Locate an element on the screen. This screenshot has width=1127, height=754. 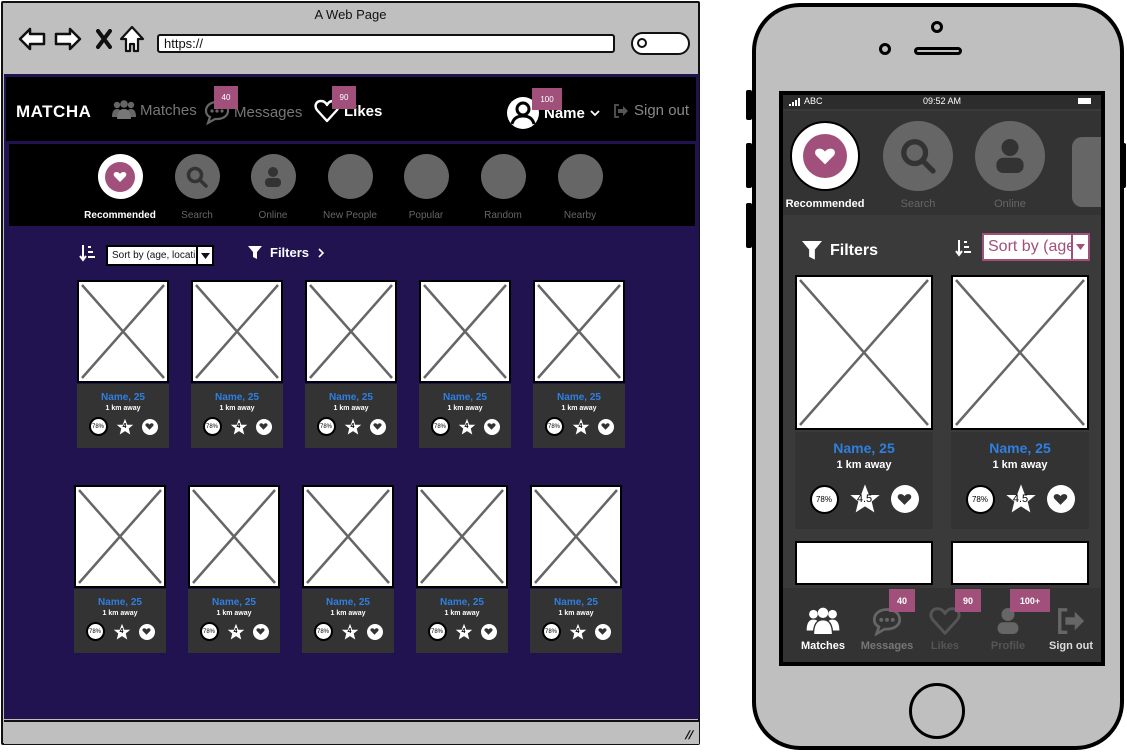
messages-badge: 40 is located at coordinates (226, 97).